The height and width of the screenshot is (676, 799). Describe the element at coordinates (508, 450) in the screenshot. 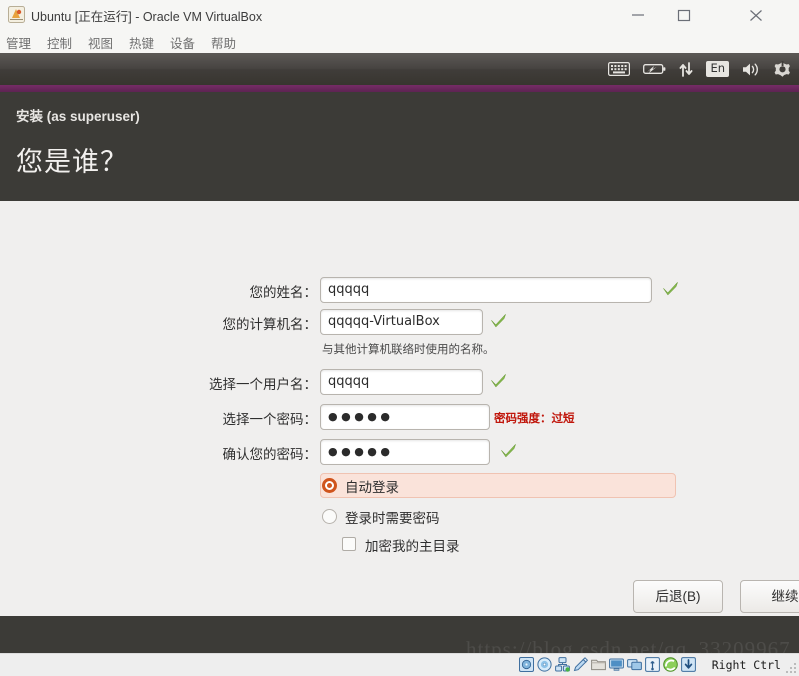

I see `confirm-password-valid-check-icon` at that location.